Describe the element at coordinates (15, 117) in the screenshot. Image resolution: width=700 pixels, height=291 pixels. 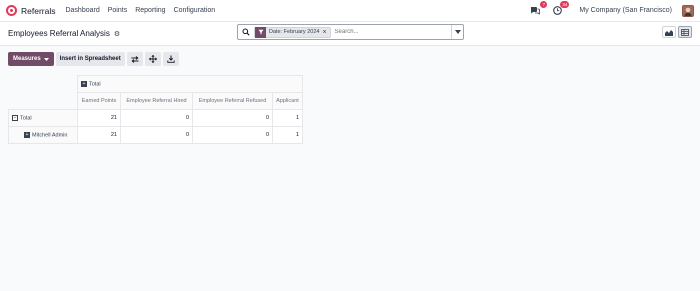
I see `collapse-icon: −` at that location.